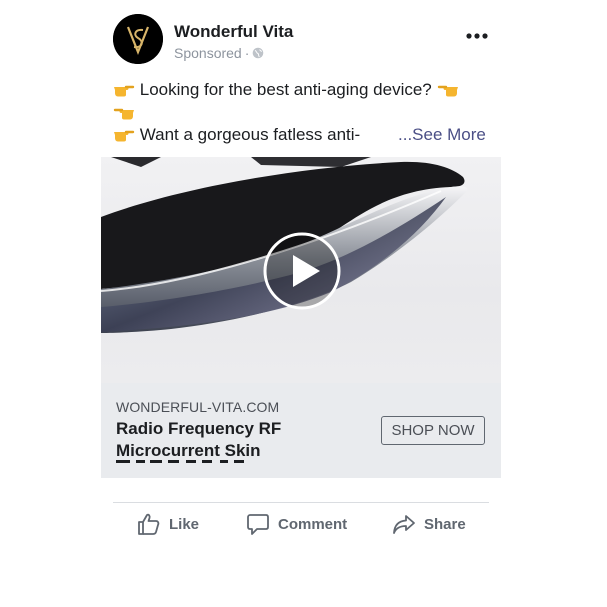 The image size is (607, 607). Describe the element at coordinates (477, 36) in the screenshot. I see `more-options-icon` at that location.